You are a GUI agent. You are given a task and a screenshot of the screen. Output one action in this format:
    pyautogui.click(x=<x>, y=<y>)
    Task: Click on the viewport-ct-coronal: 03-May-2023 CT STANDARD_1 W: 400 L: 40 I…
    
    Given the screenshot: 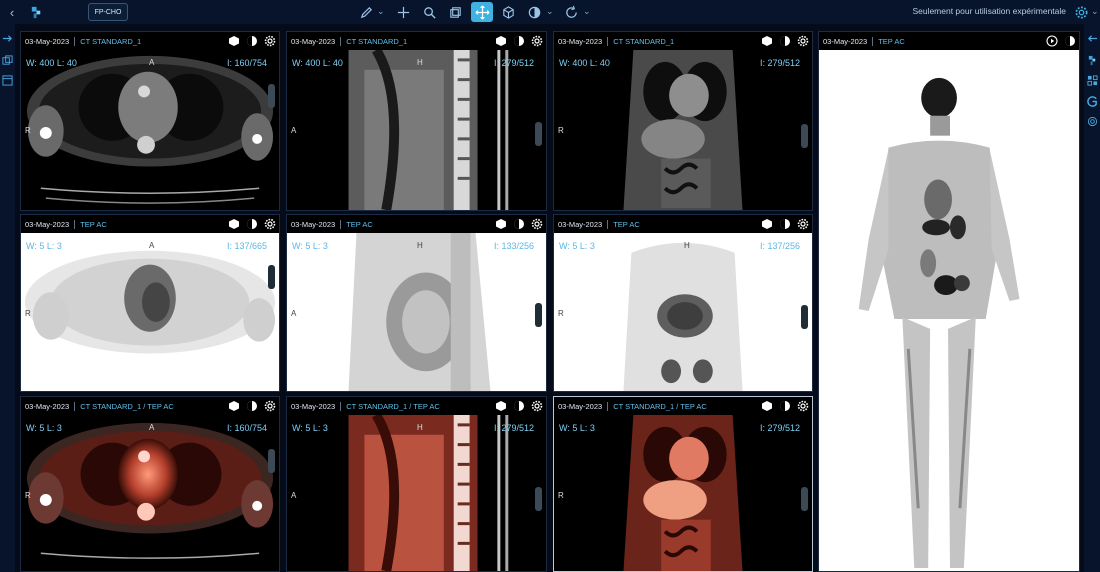 What is the action you would take?
    pyautogui.click(x=683, y=121)
    